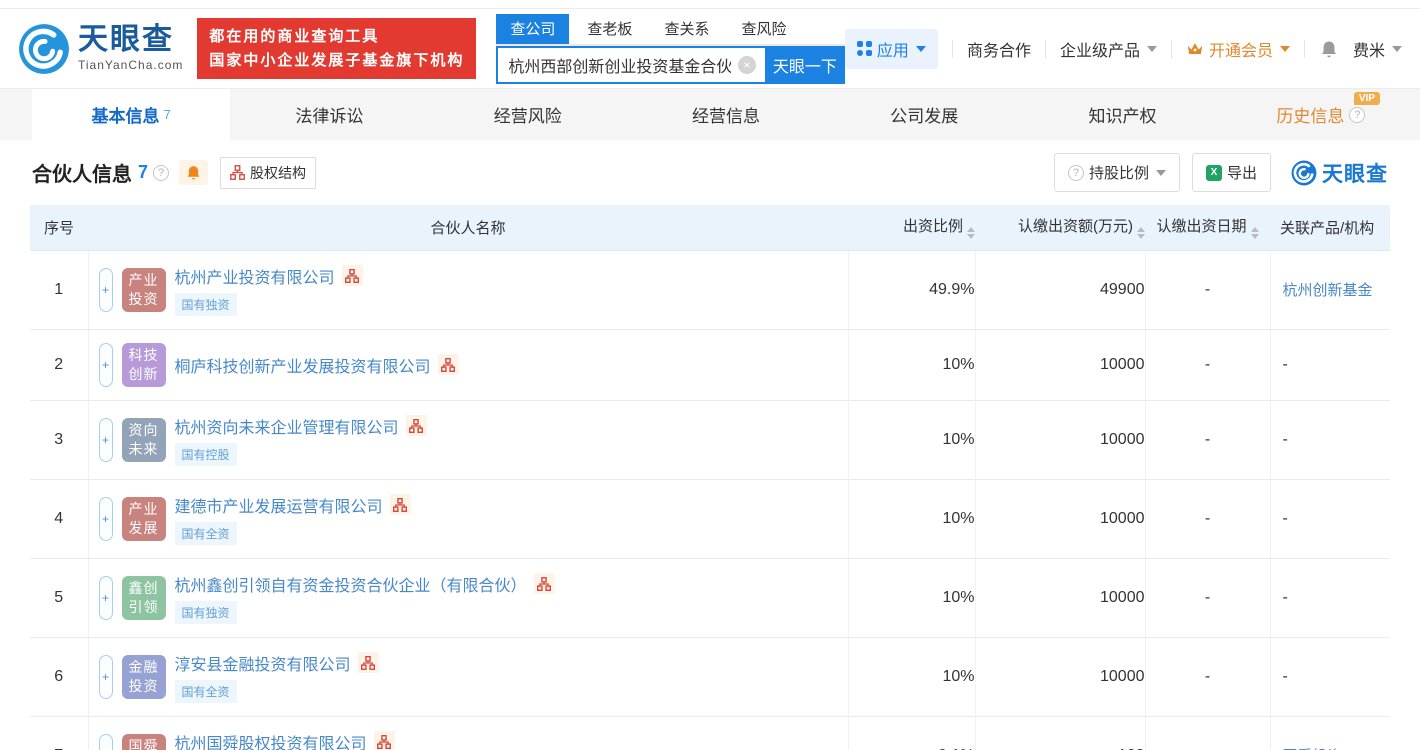 This screenshot has width=1420, height=750. What do you see at coordinates (59, 598) in the screenshot?
I see `row-index-cell: 5` at bounding box center [59, 598].